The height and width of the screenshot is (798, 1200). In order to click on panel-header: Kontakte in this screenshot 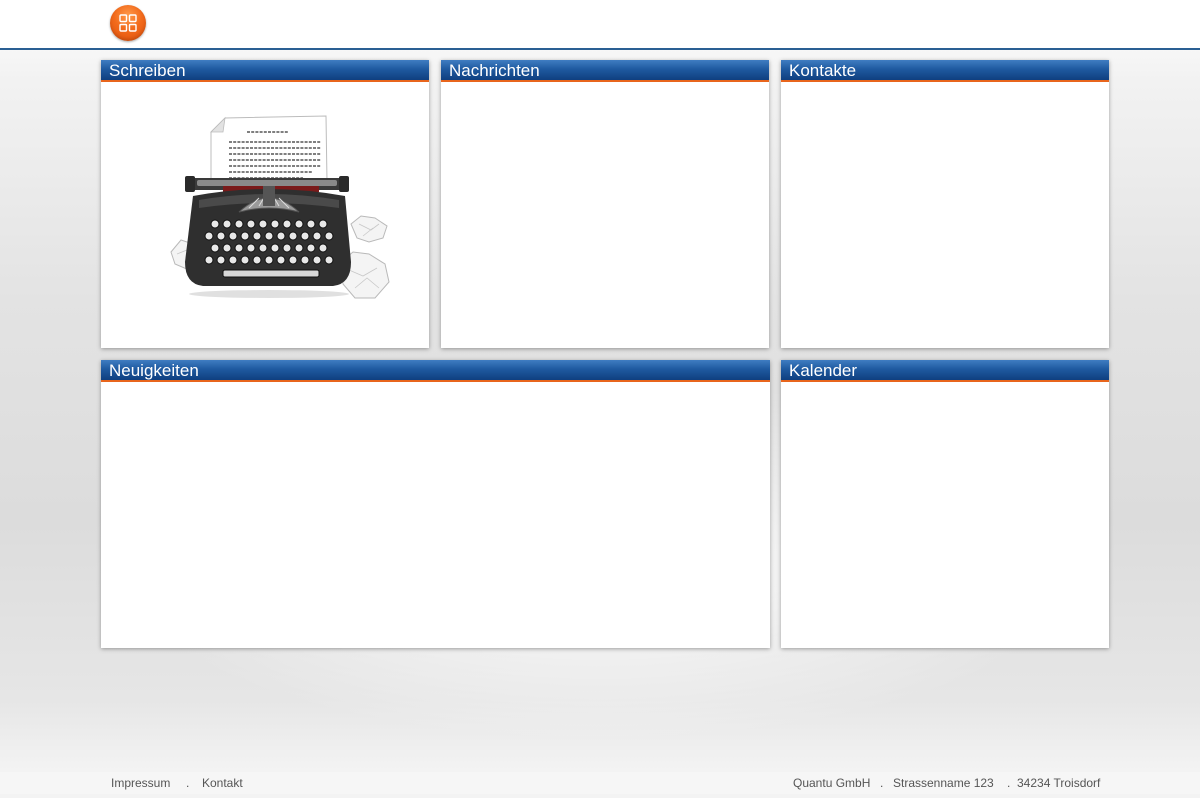, I will do `click(945, 71)`.